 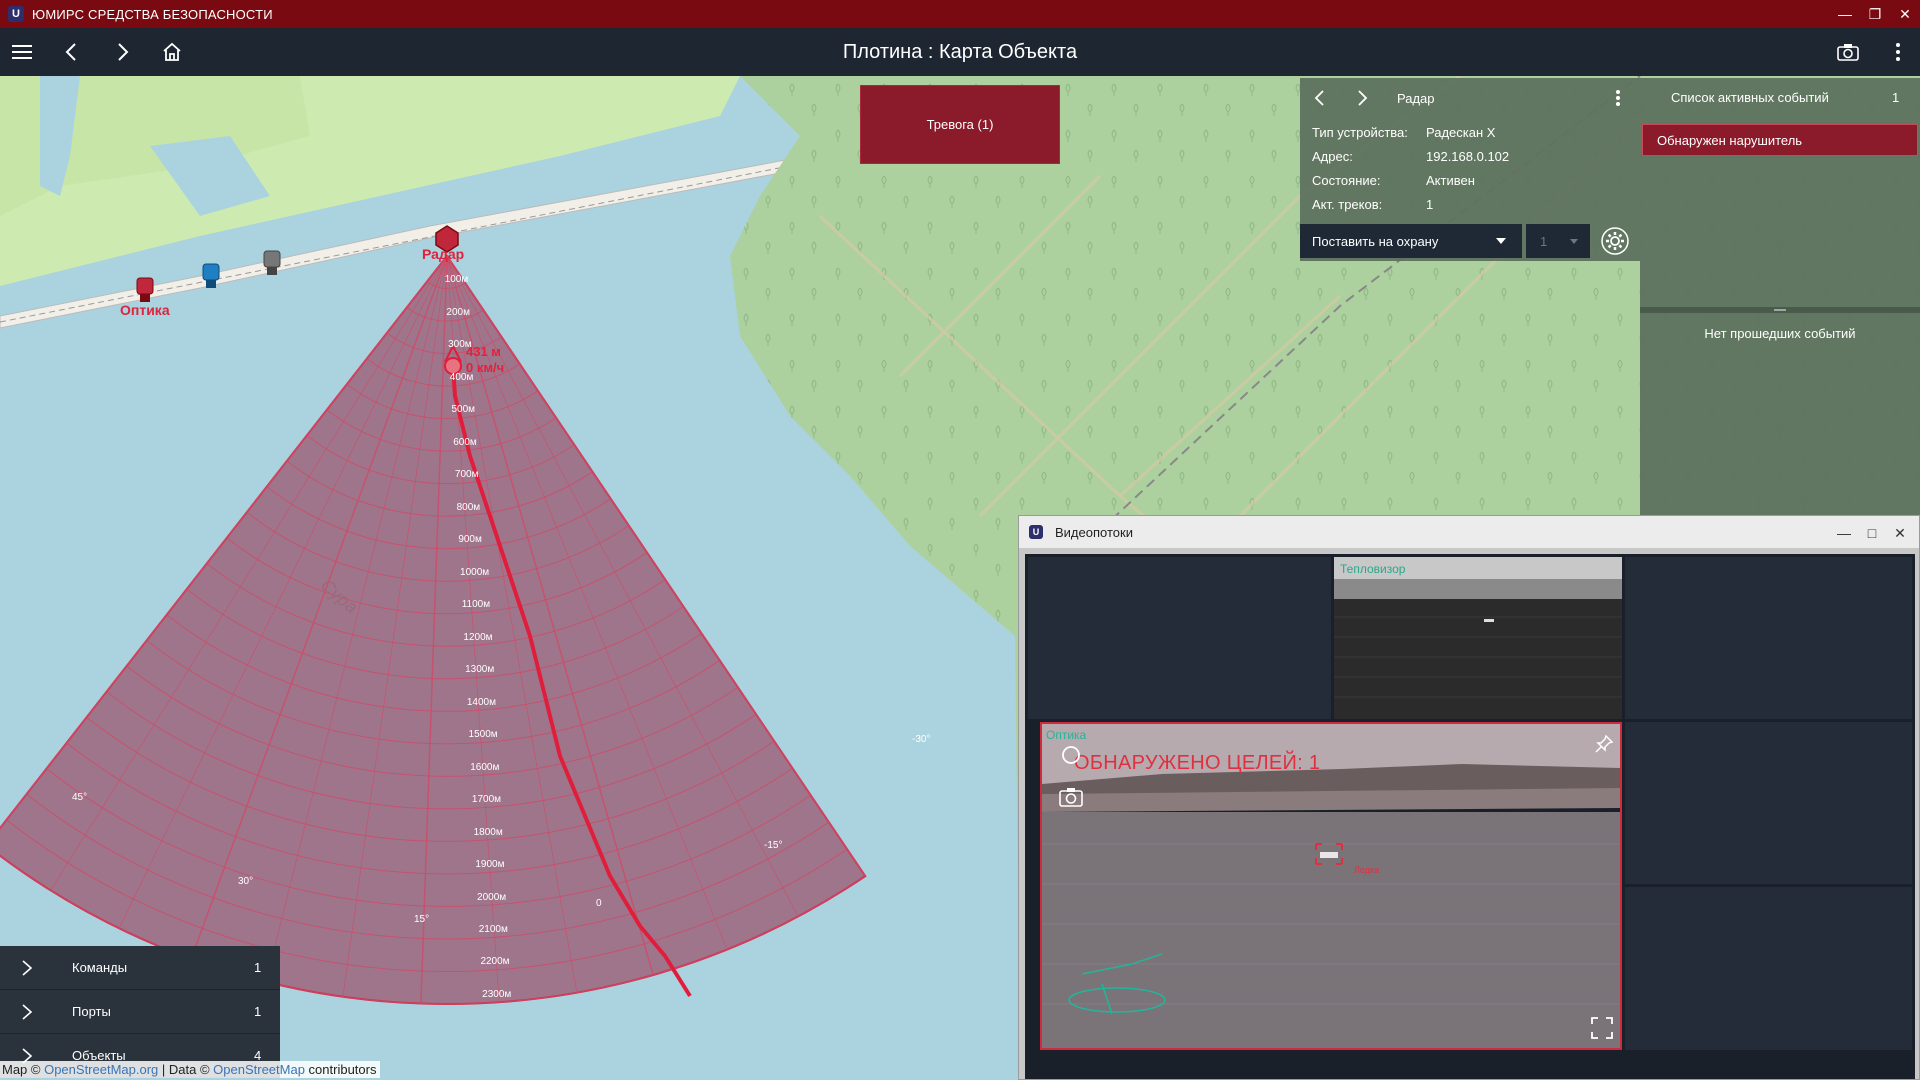 I want to click on range-label: 900м, so click(x=470, y=540).